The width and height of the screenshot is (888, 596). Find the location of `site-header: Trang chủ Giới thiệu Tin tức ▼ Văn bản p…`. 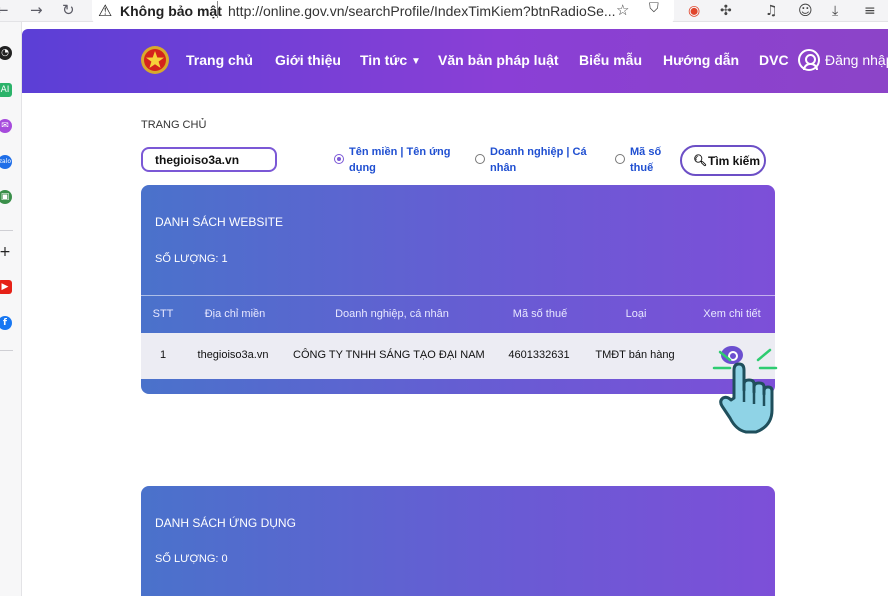

site-header: Trang chủ Giới thiệu Tin tức ▼ Văn bản p… is located at coordinates (455, 61).